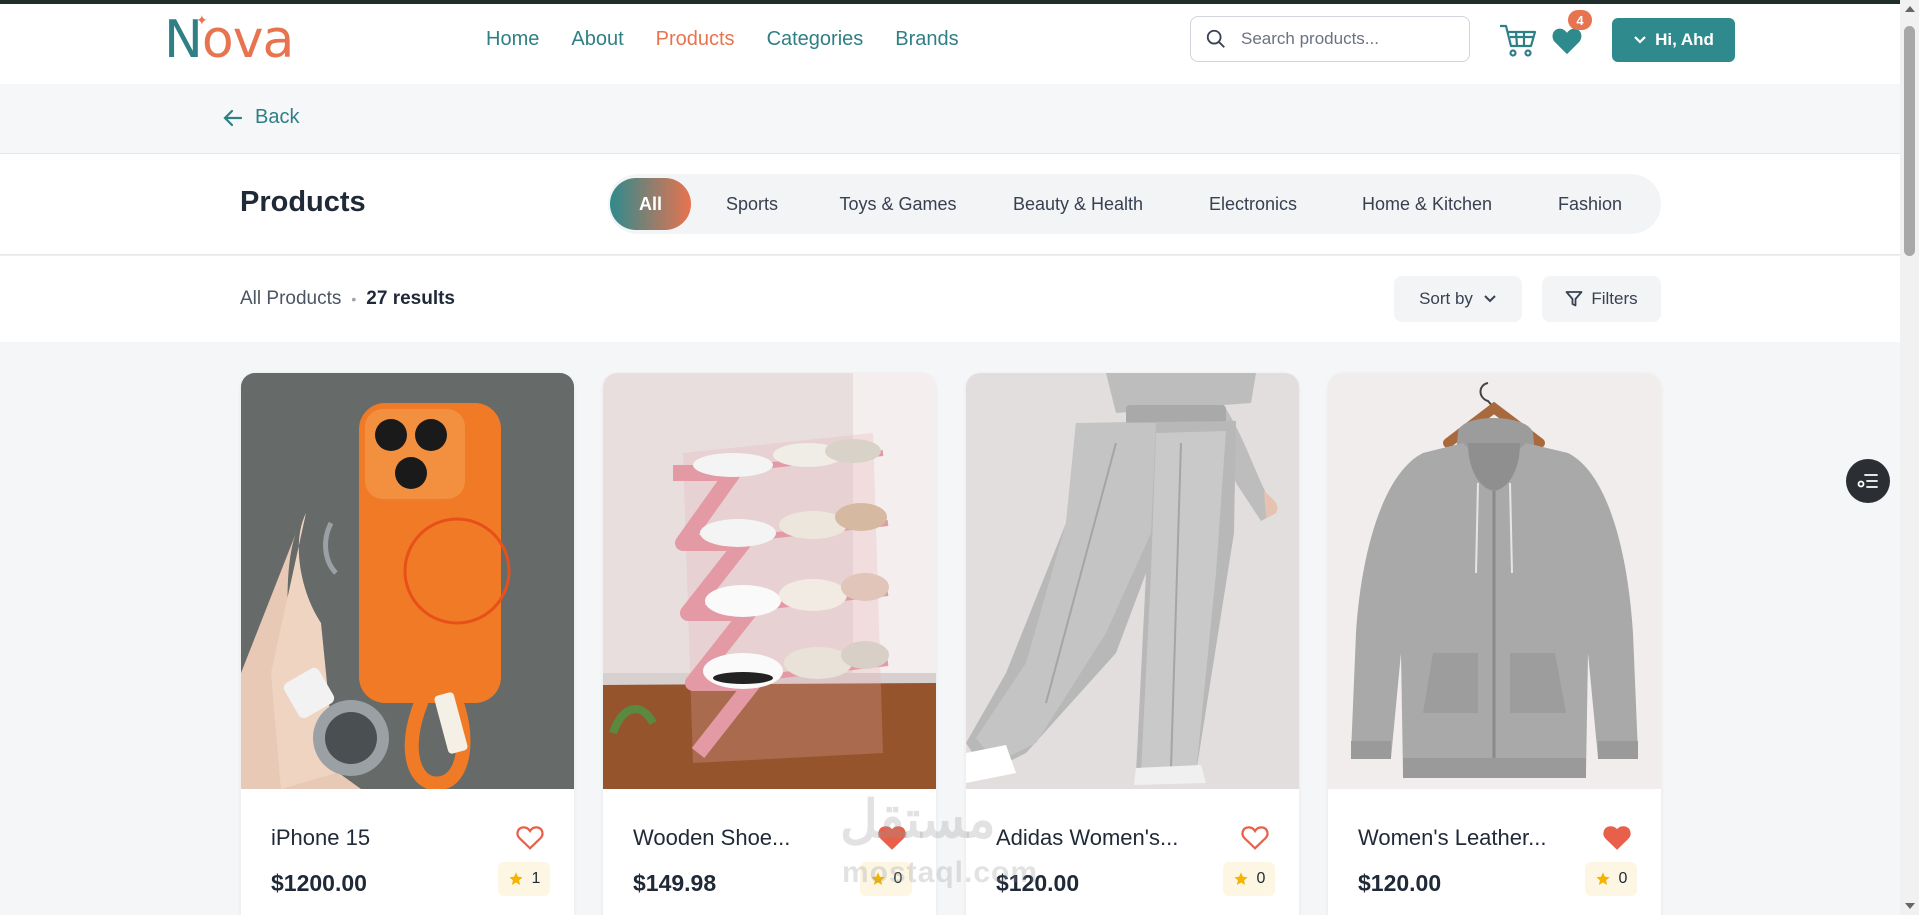  Describe the element at coordinates (1574, 299) in the screenshot. I see `filter-icon` at that location.